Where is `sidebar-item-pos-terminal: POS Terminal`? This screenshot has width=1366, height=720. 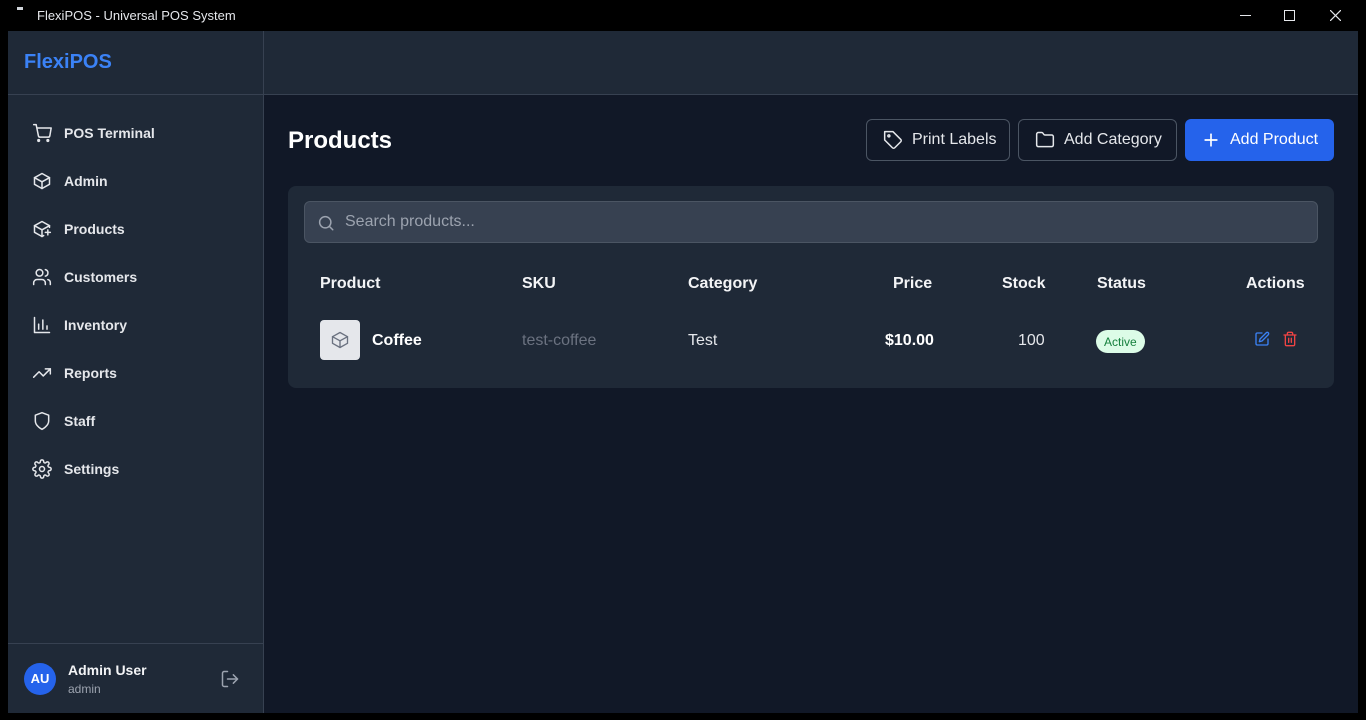
sidebar-item-pos-terminal: POS Terminal is located at coordinates (135, 133).